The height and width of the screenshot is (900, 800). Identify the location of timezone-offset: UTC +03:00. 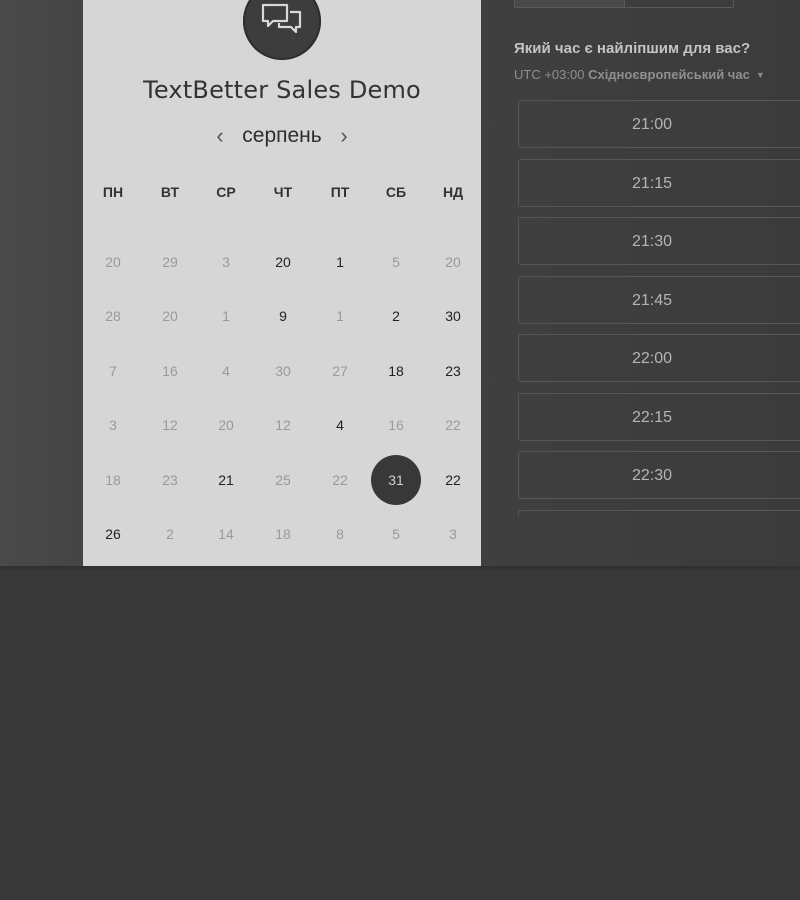
(549, 74).